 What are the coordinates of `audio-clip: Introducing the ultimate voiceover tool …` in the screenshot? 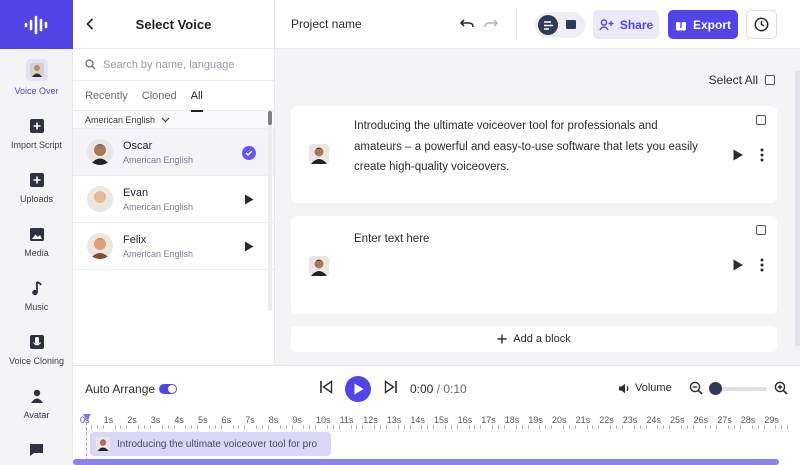 It's located at (210, 444).